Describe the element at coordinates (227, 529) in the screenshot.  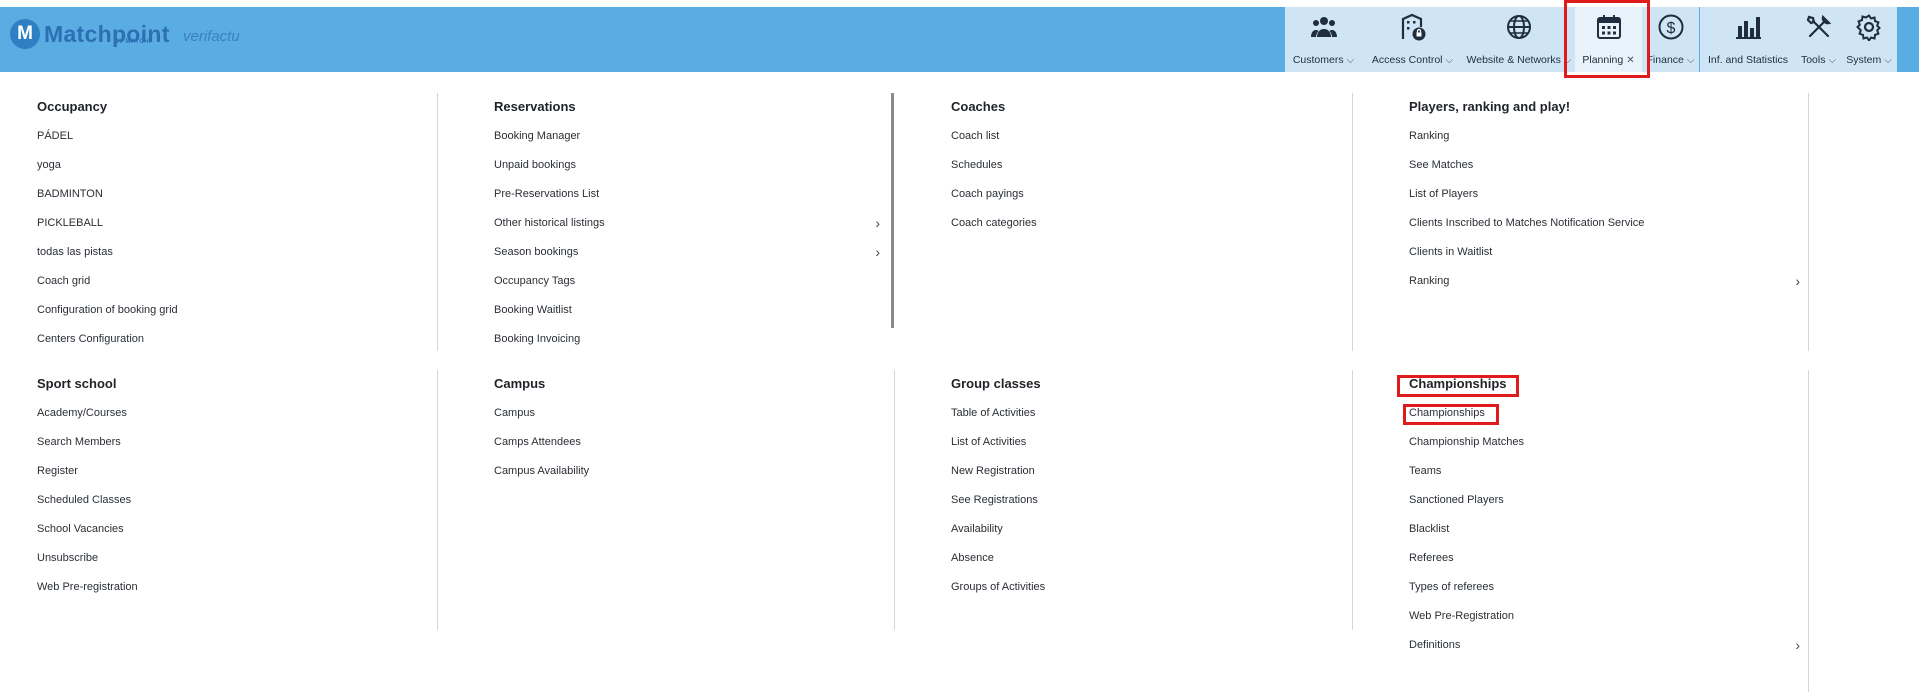
I see `menu-item: School Vacancies` at that location.